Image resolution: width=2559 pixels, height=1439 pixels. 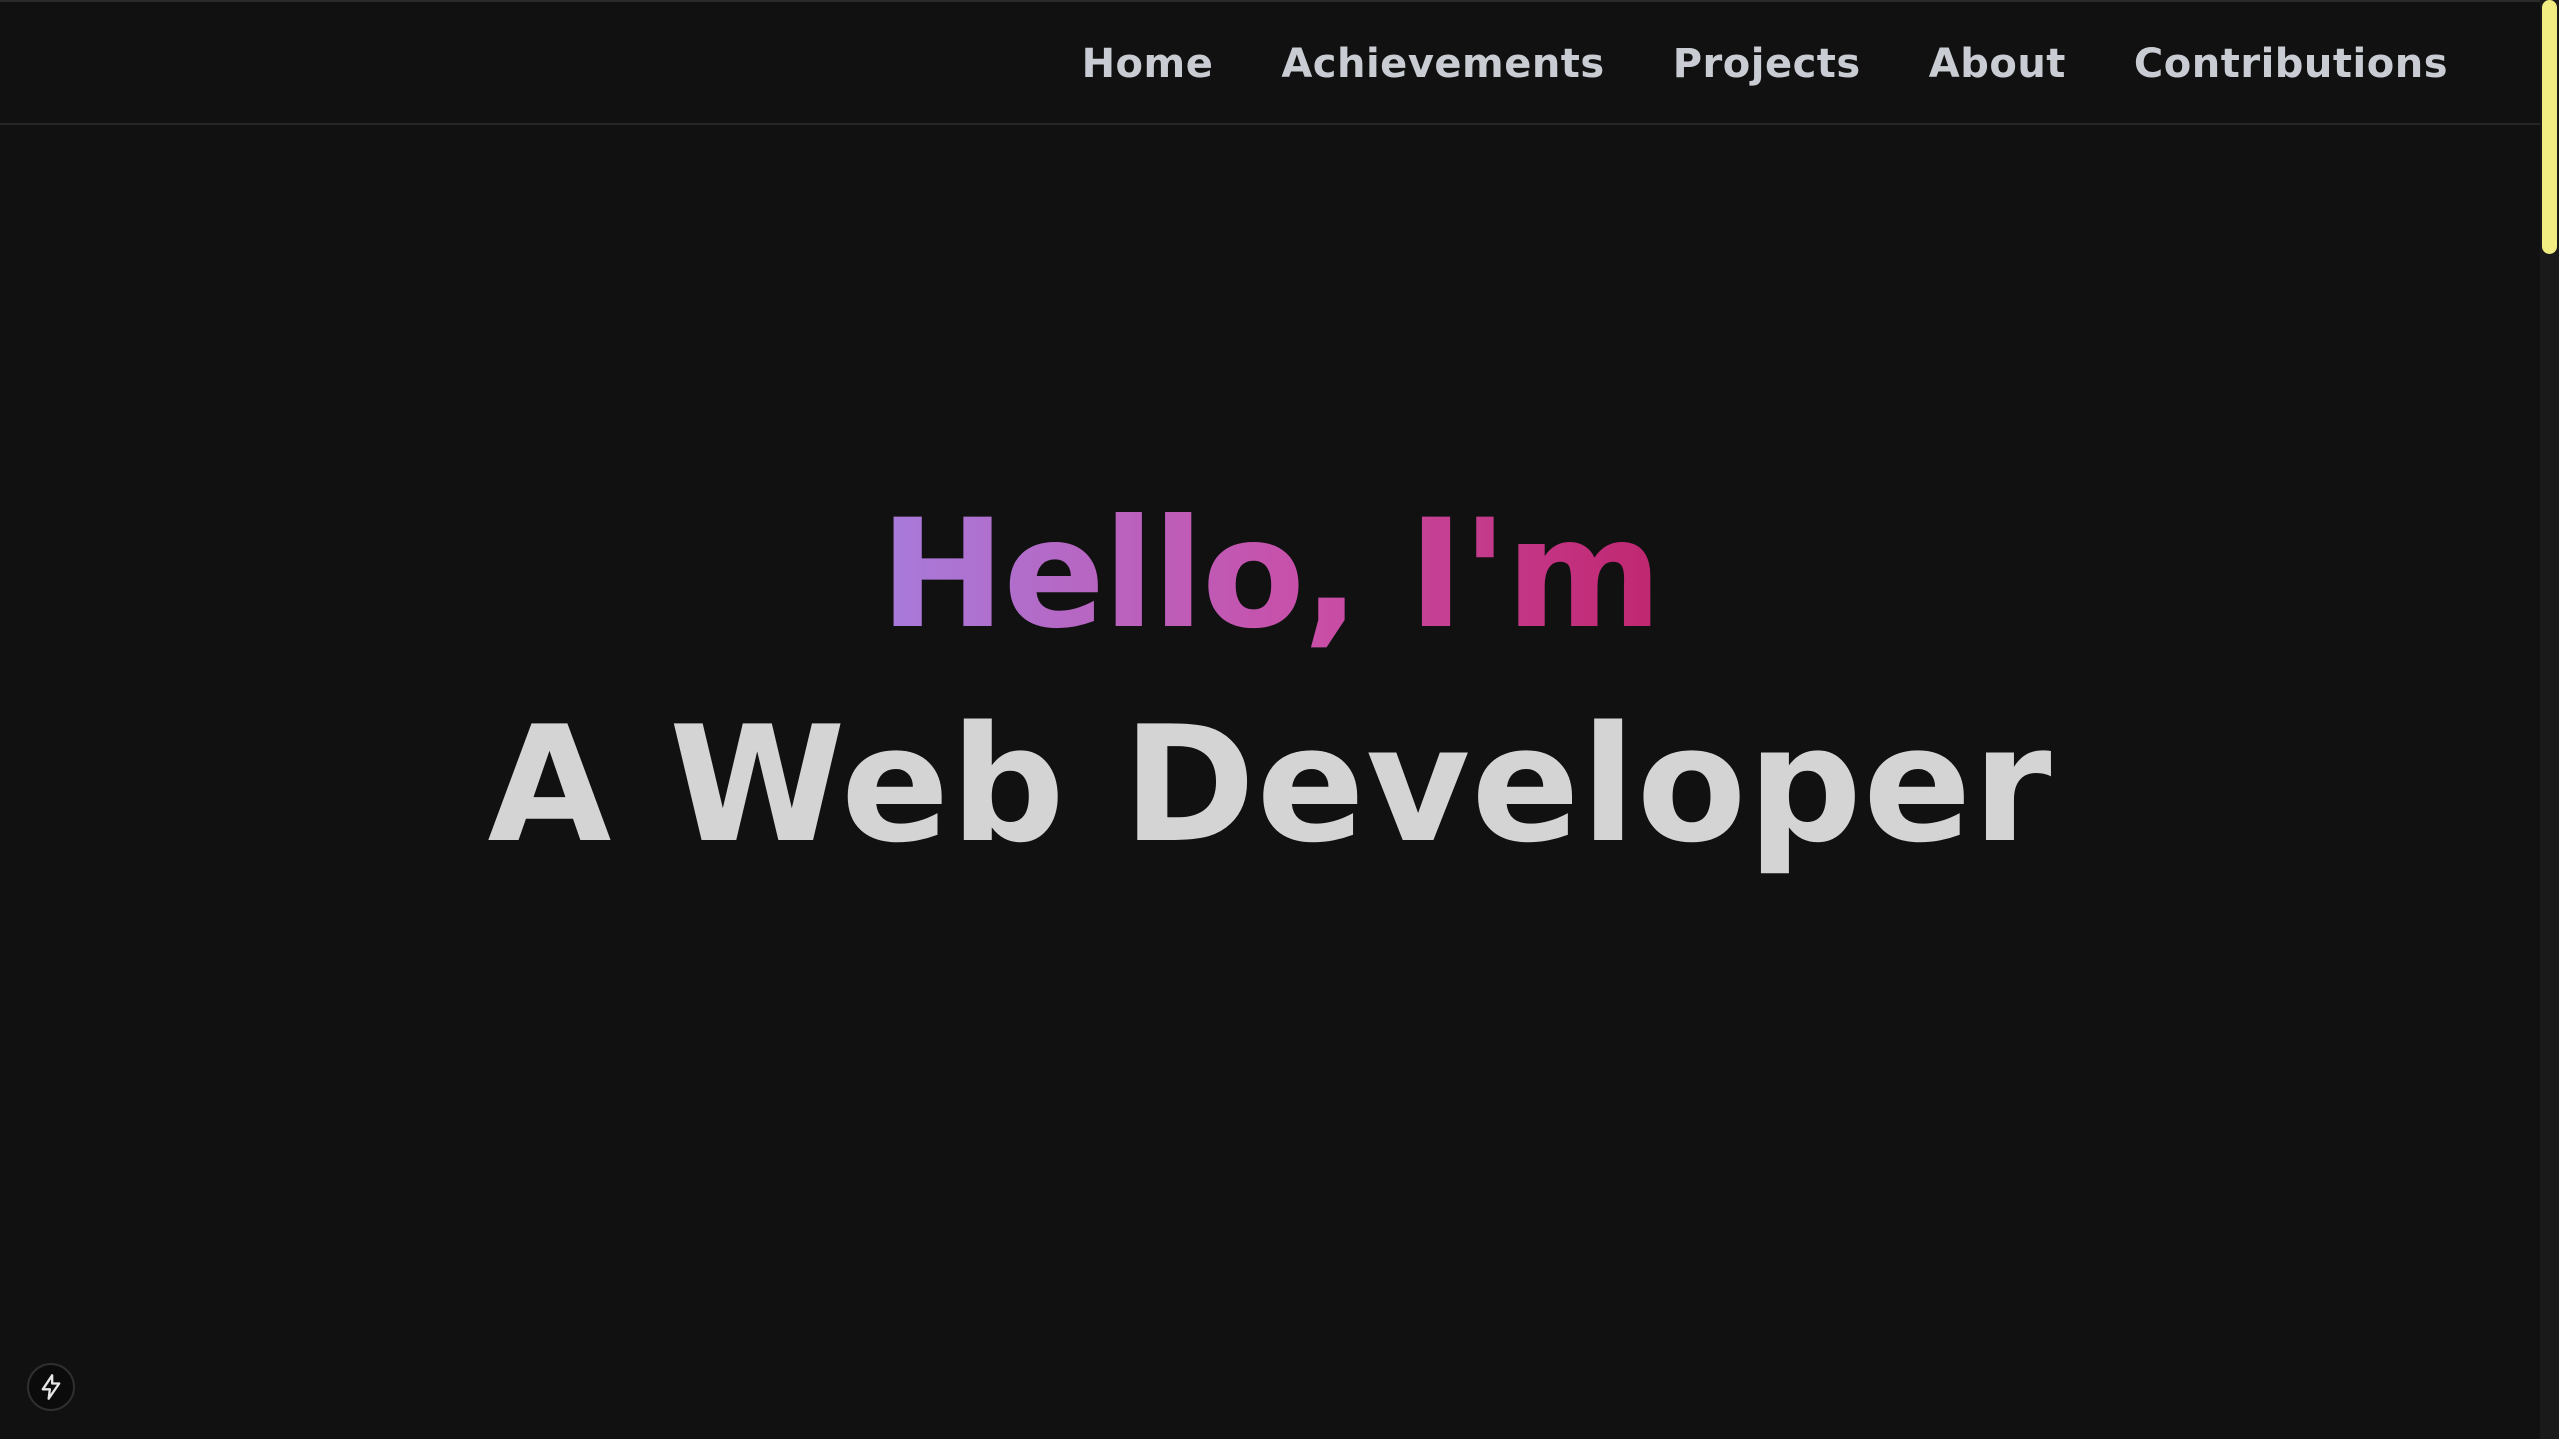 What do you see at coordinates (2549, 127) in the screenshot?
I see `scrollbar-thumb` at bounding box center [2549, 127].